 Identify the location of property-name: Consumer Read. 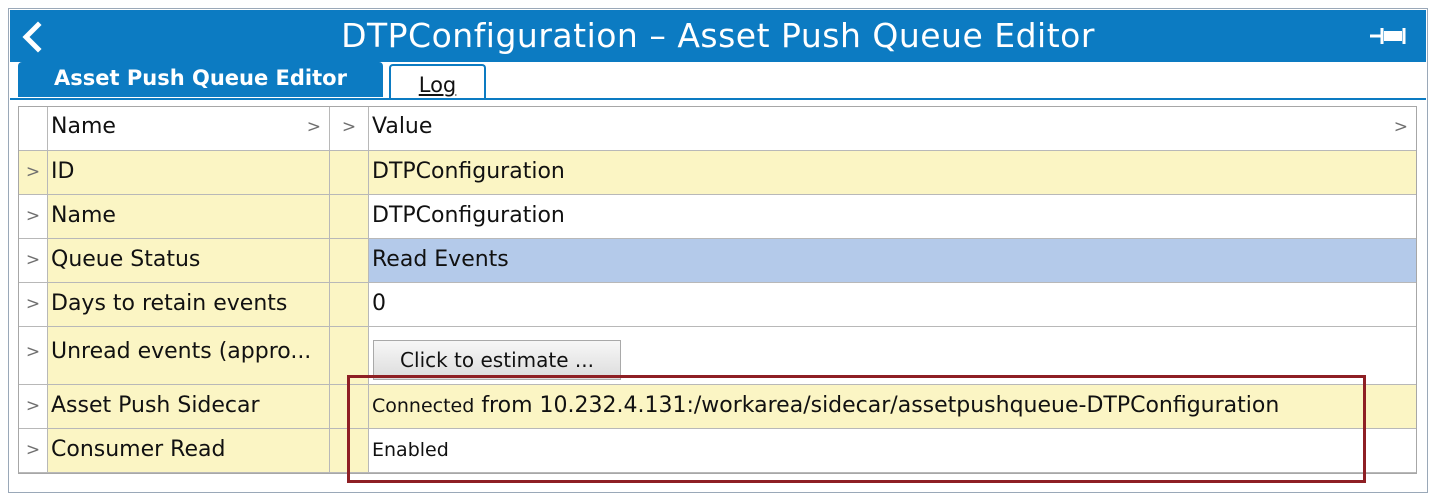
(189, 450).